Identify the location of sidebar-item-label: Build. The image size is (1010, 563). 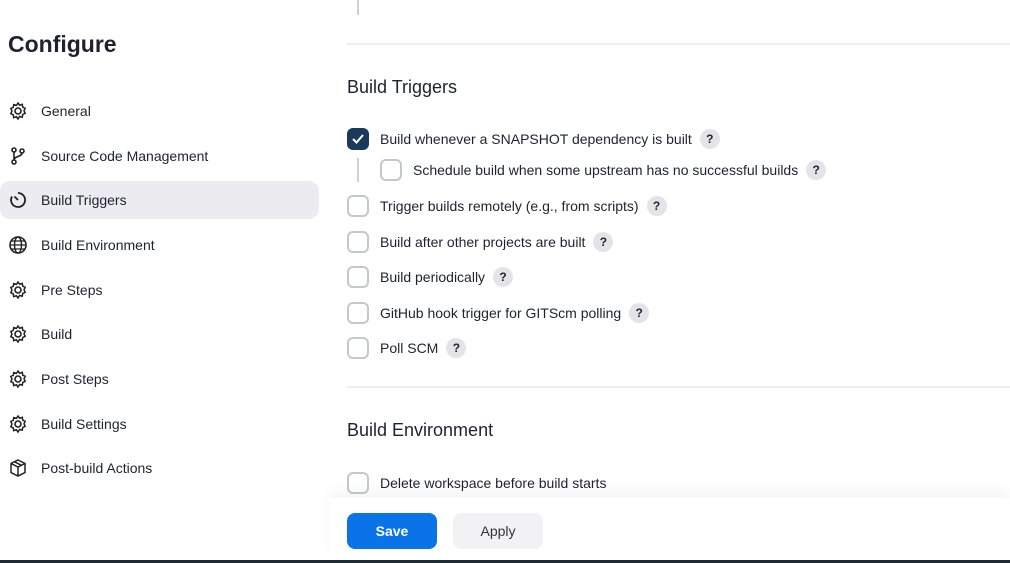
(57, 334).